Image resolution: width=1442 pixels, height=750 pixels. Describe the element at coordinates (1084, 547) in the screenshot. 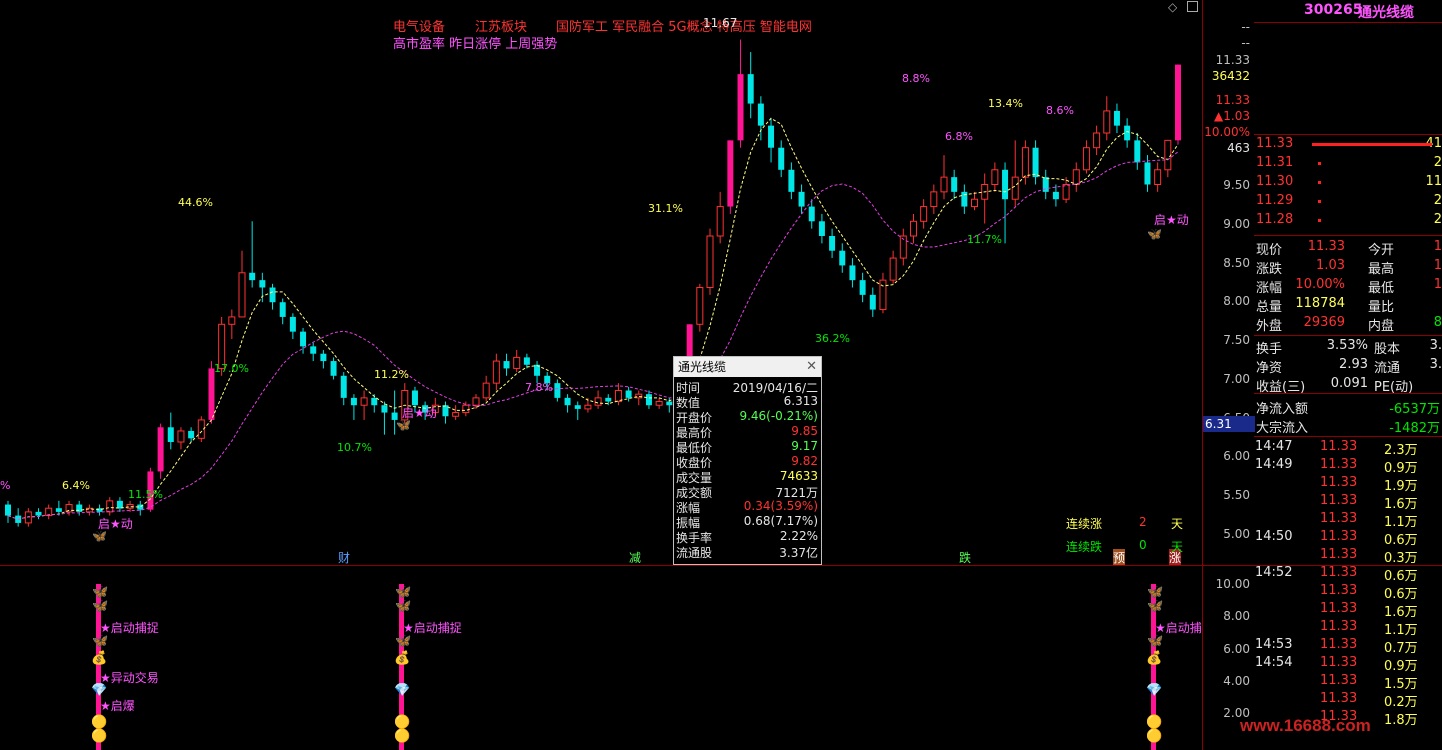

I see `streak-down-label: 连续跌` at that location.